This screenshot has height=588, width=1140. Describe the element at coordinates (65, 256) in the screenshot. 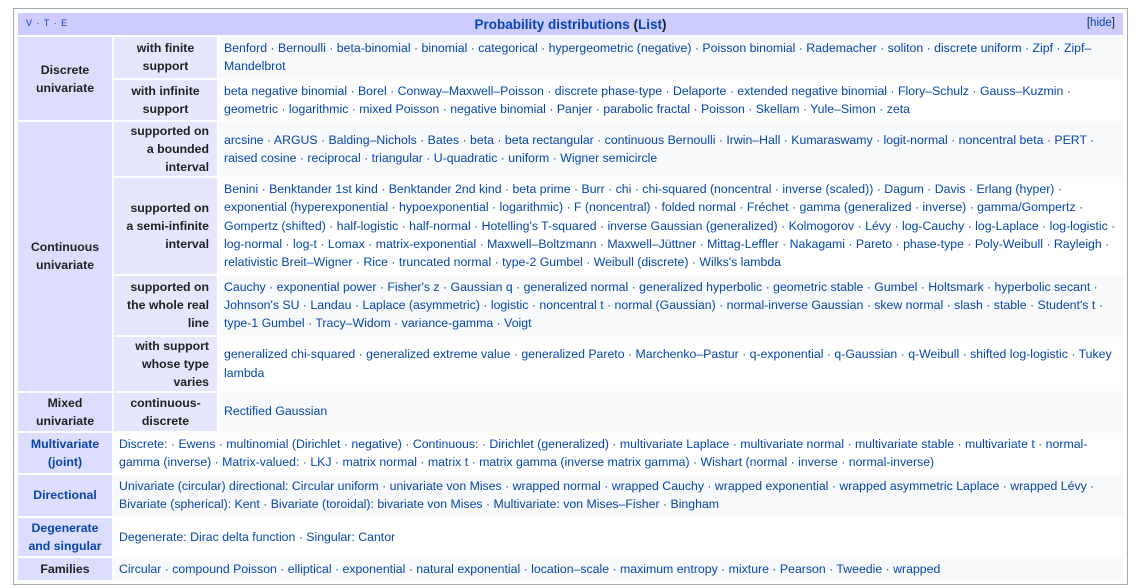

I see `group-continuous-univariate: Continuous univariate` at that location.